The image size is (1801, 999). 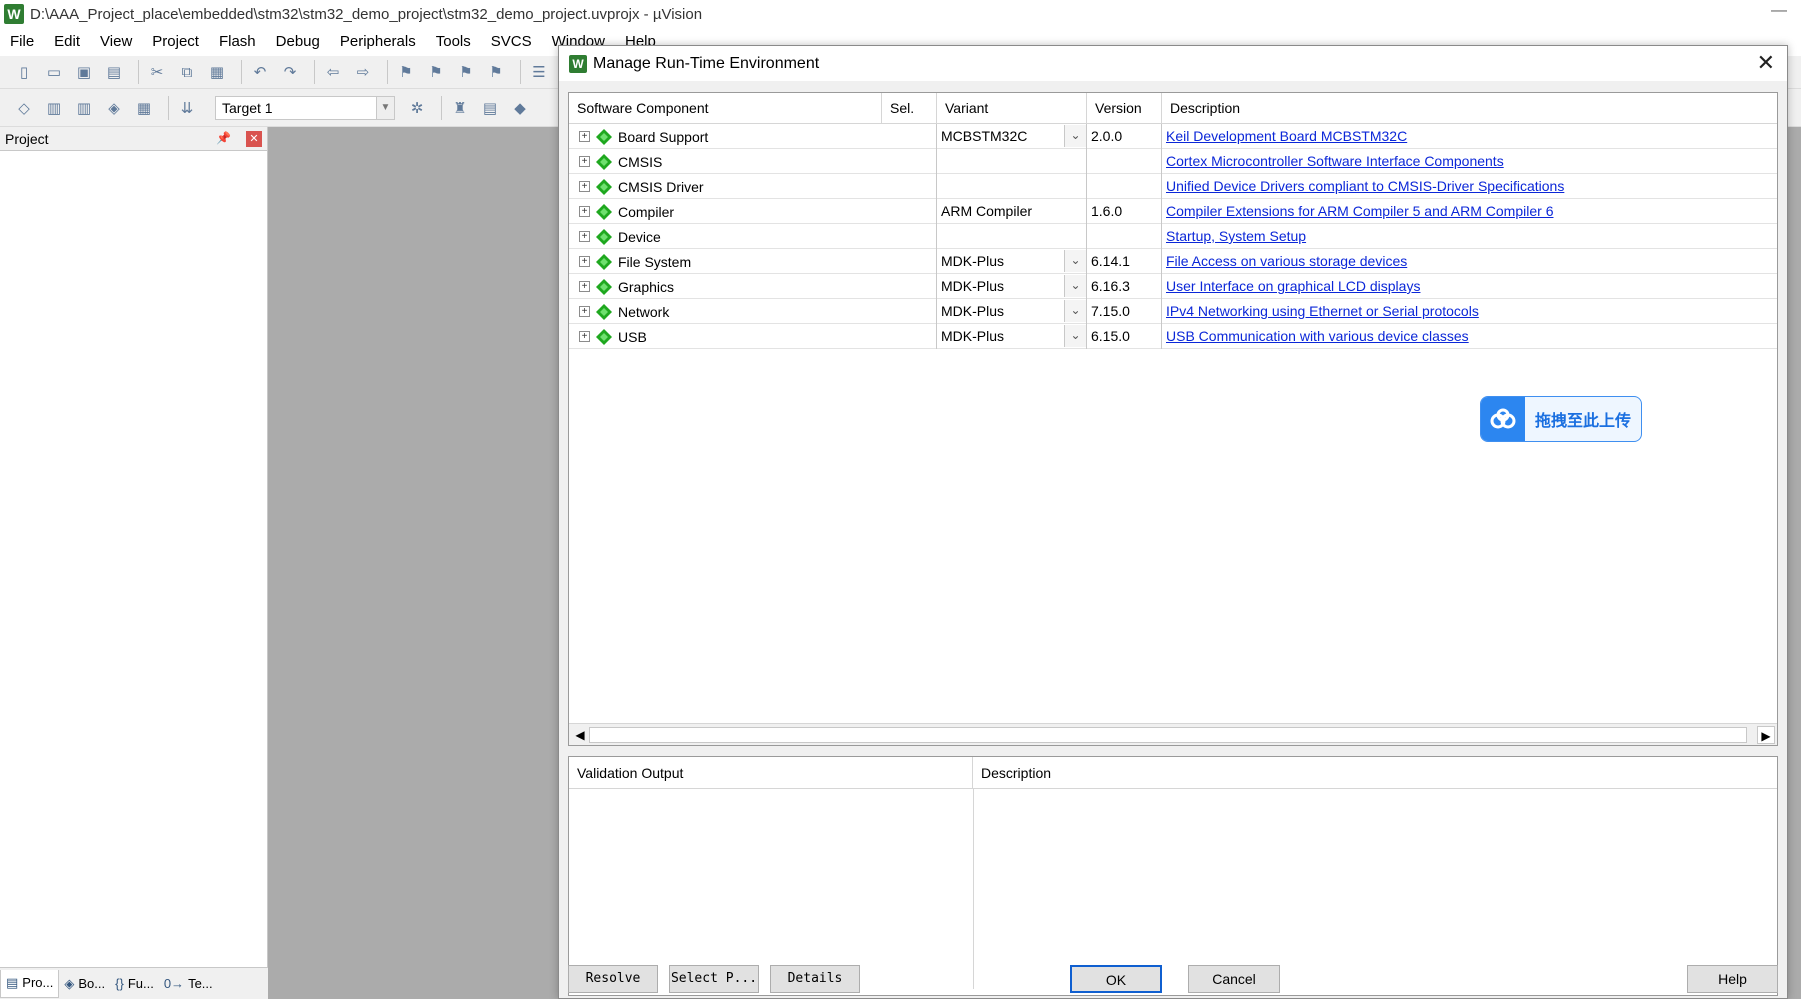 I want to click on rebuild-icon: ▥, so click(x=84, y=108).